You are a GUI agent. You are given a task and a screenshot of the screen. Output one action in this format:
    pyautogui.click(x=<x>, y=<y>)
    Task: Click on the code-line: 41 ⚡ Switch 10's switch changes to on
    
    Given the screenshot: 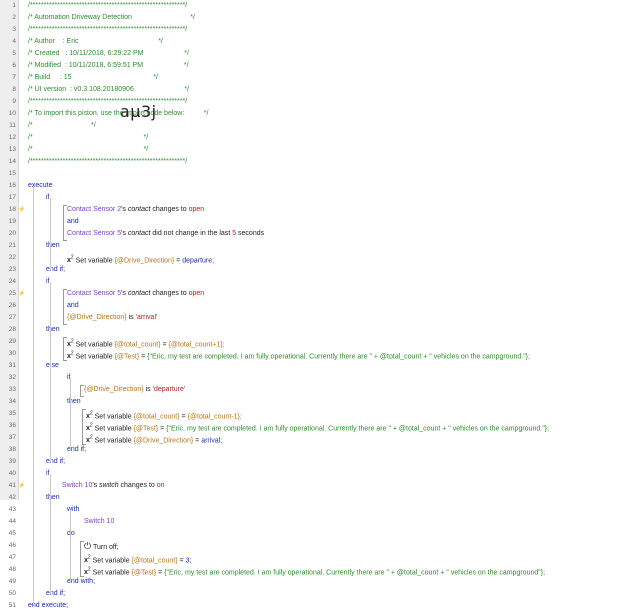 What is the action you would take?
    pyautogui.click(x=321, y=486)
    